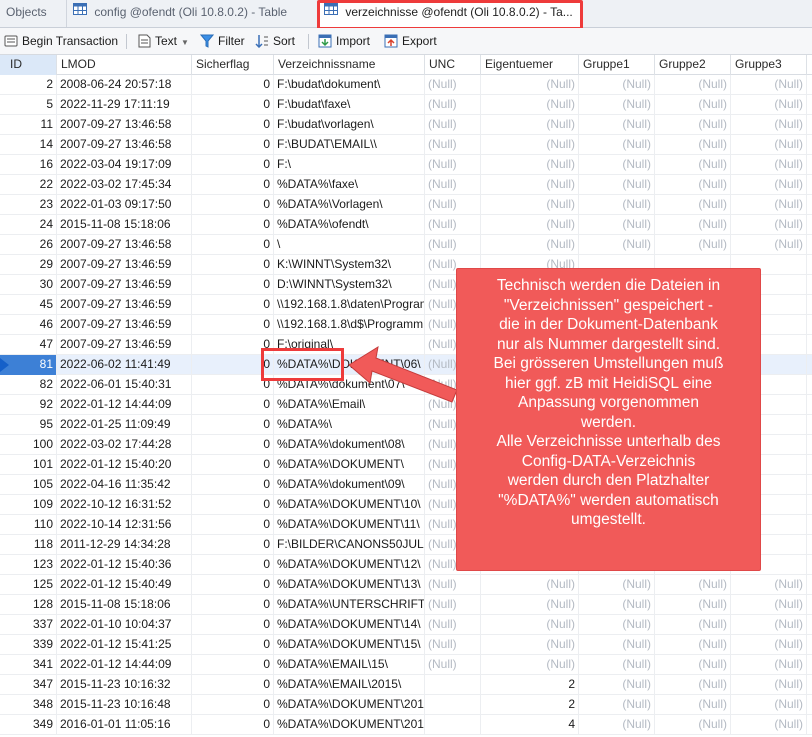 The height and width of the screenshot is (737, 812). What do you see at coordinates (124, 125) in the screenshot?
I see `cell-lmod: 2007-09-27 13:46:58` at bounding box center [124, 125].